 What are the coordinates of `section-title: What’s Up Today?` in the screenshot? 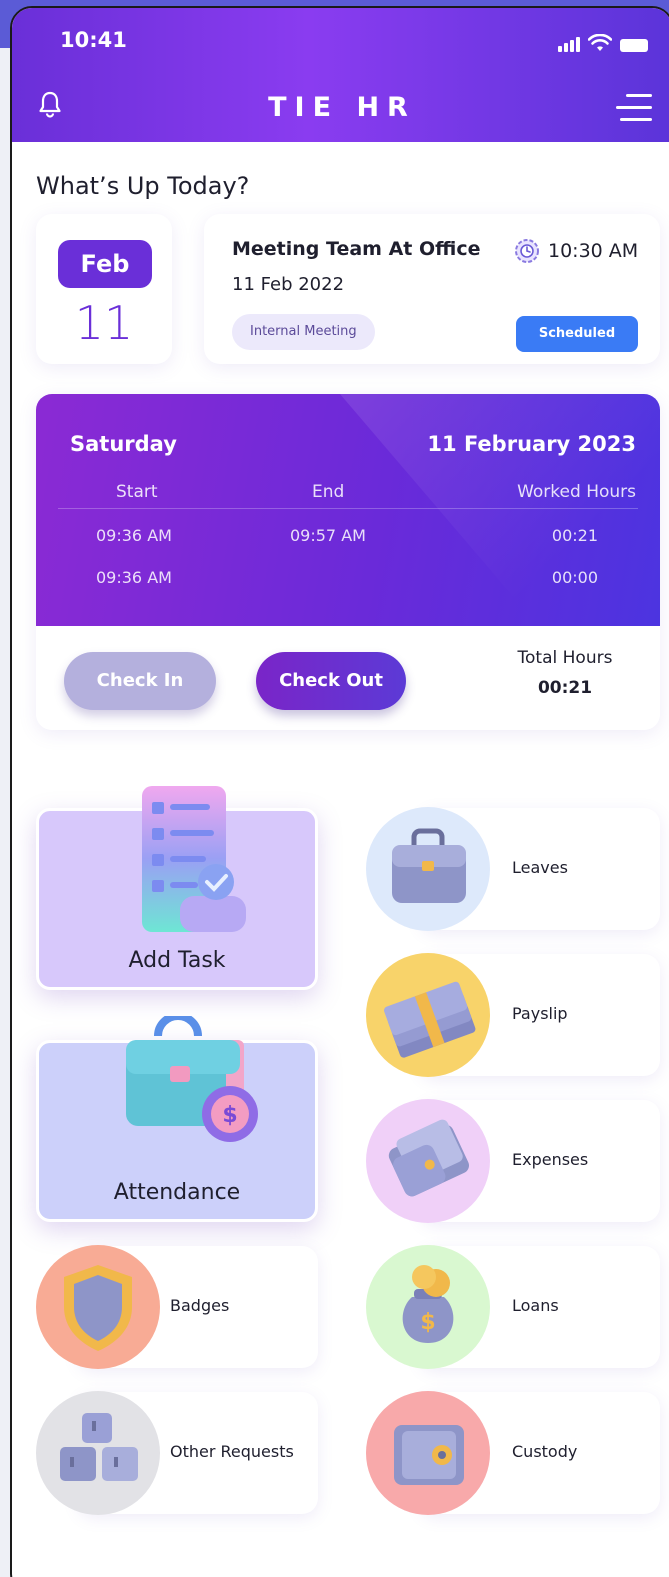 It's located at (143, 186).